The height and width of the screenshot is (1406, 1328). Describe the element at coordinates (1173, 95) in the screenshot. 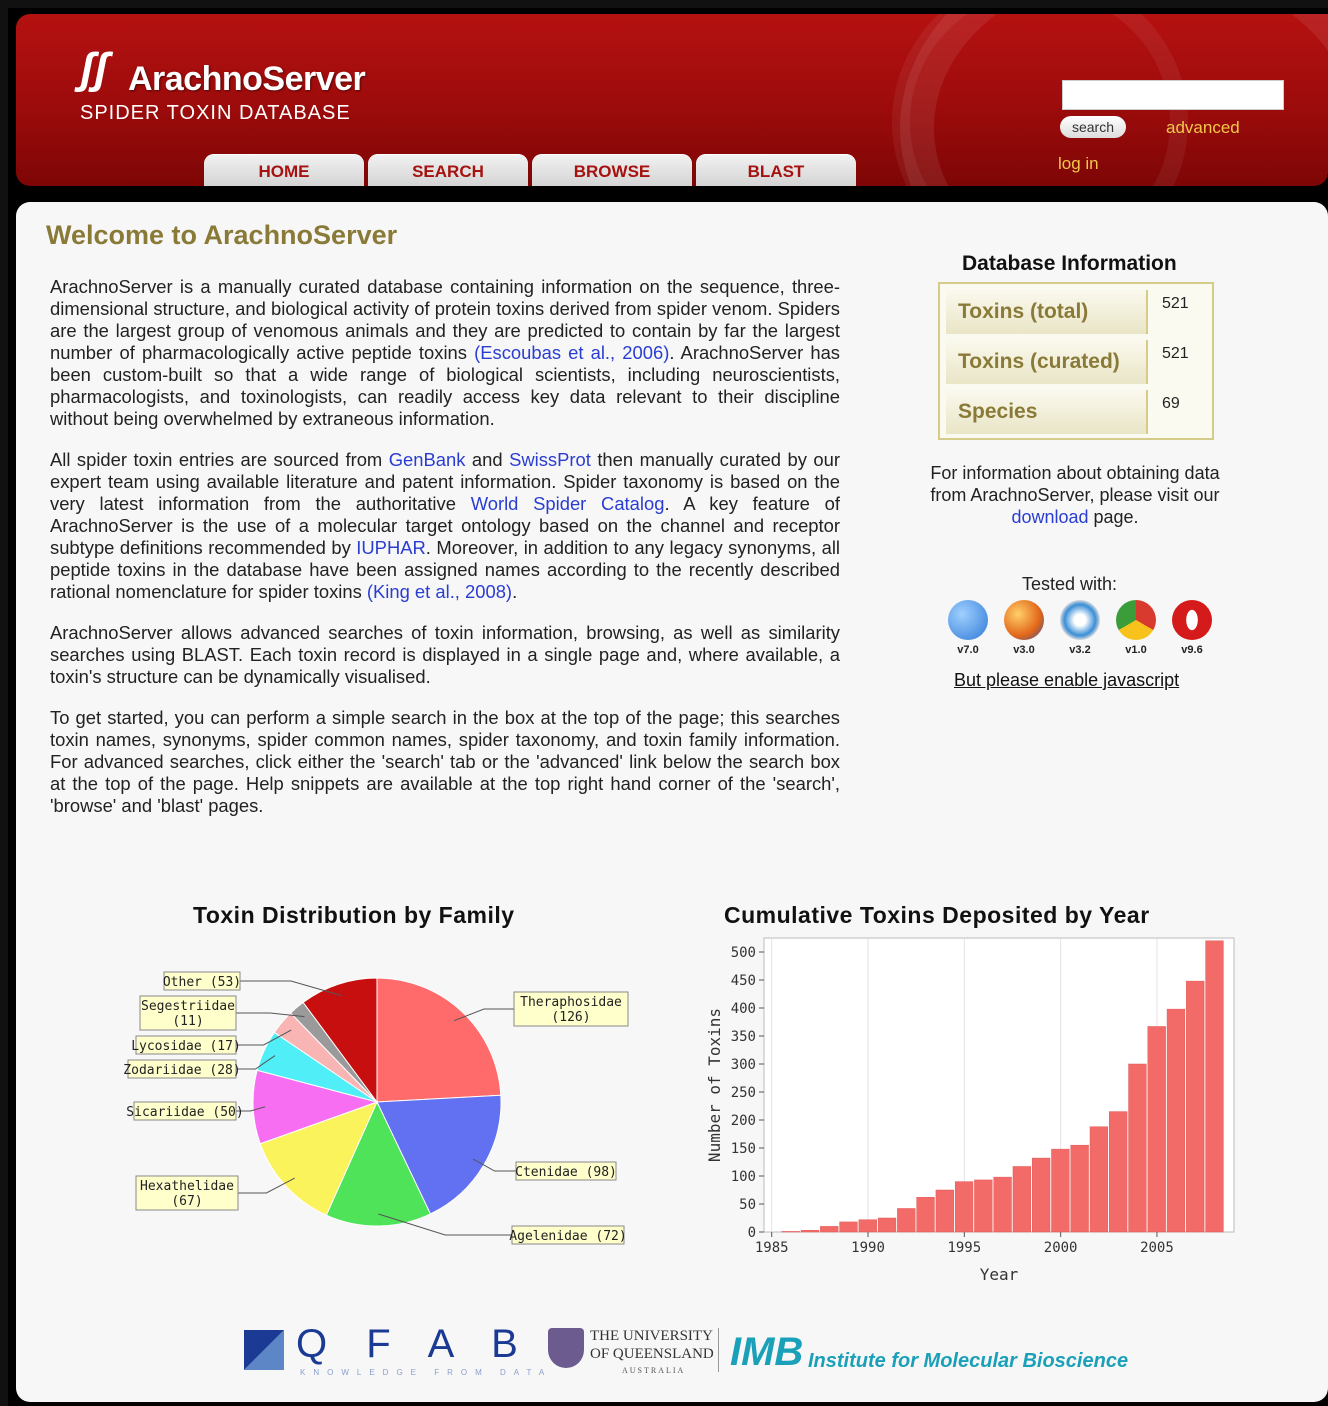

I see `search-input` at that location.